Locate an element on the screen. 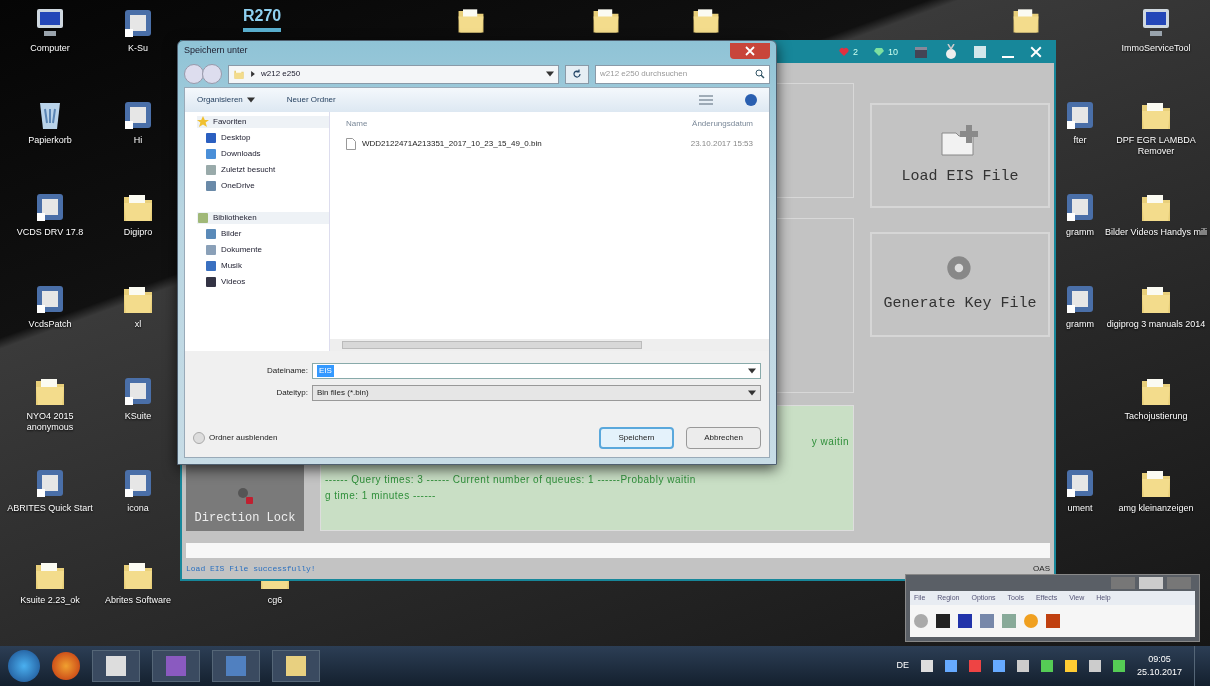  file-row: WDD2122471A213351_2017_10_23_15_49_0.bin 23.10.2017 15:53 is located at coordinates (549, 144).